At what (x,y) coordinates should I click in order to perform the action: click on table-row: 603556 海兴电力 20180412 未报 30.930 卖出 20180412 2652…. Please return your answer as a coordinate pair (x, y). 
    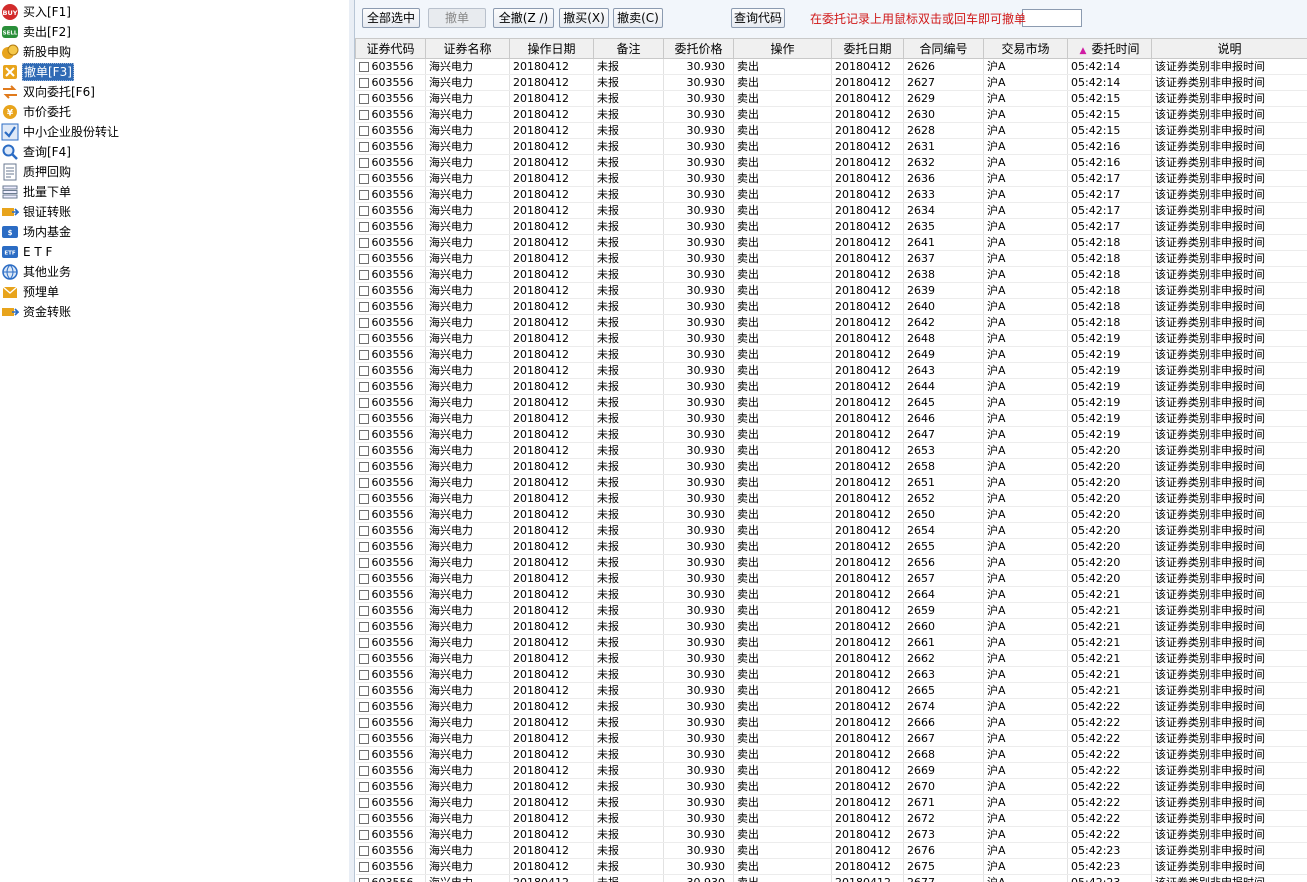
    Looking at the image, I should click on (831, 498).